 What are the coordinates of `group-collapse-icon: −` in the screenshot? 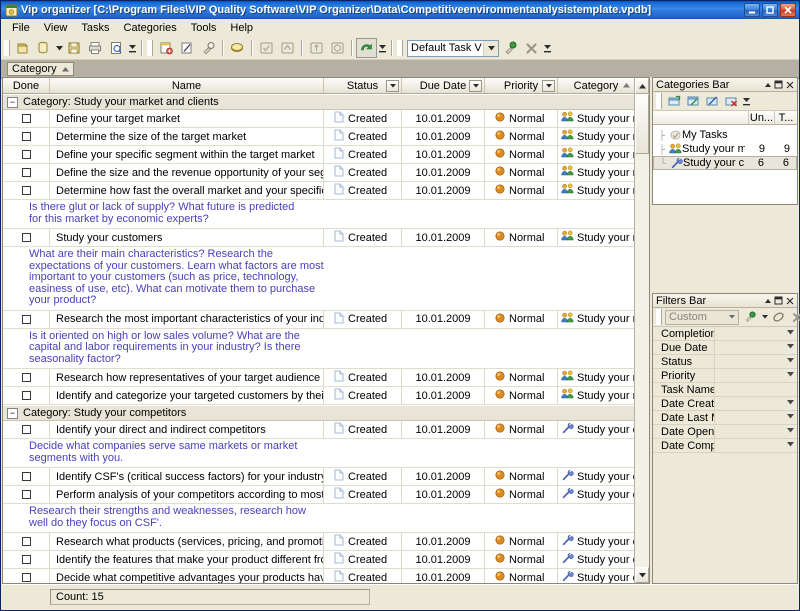 It's located at (12, 413).